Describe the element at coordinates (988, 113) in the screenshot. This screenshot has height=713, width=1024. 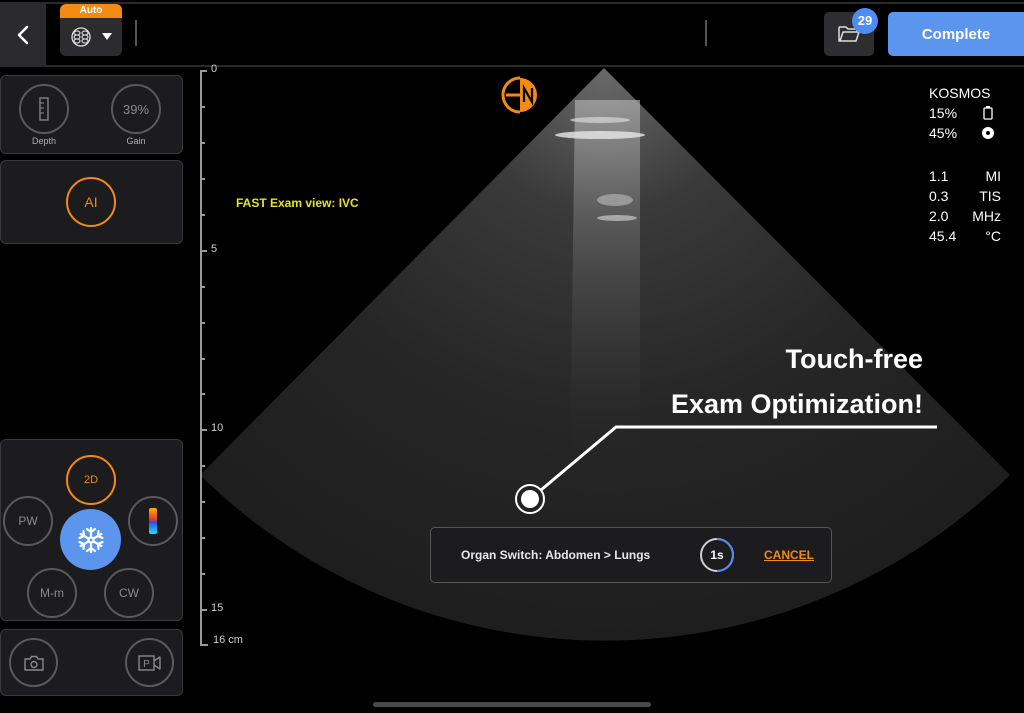
I see `battery-icon` at that location.